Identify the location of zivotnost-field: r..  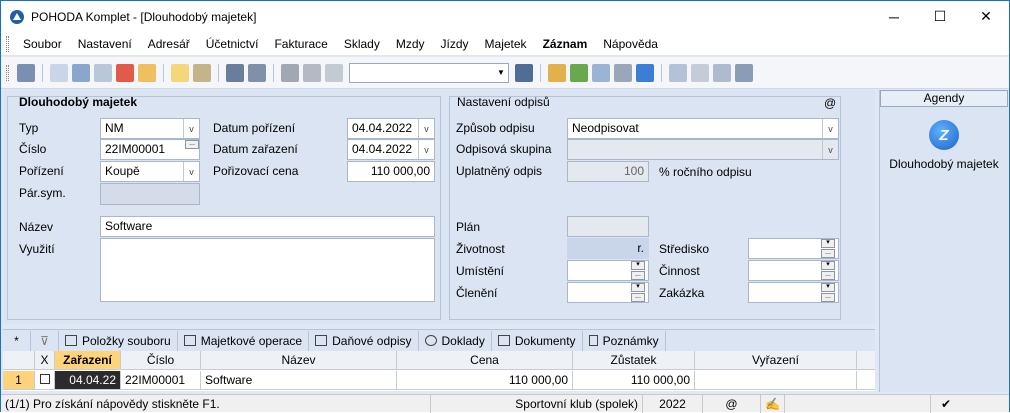
(608, 248).